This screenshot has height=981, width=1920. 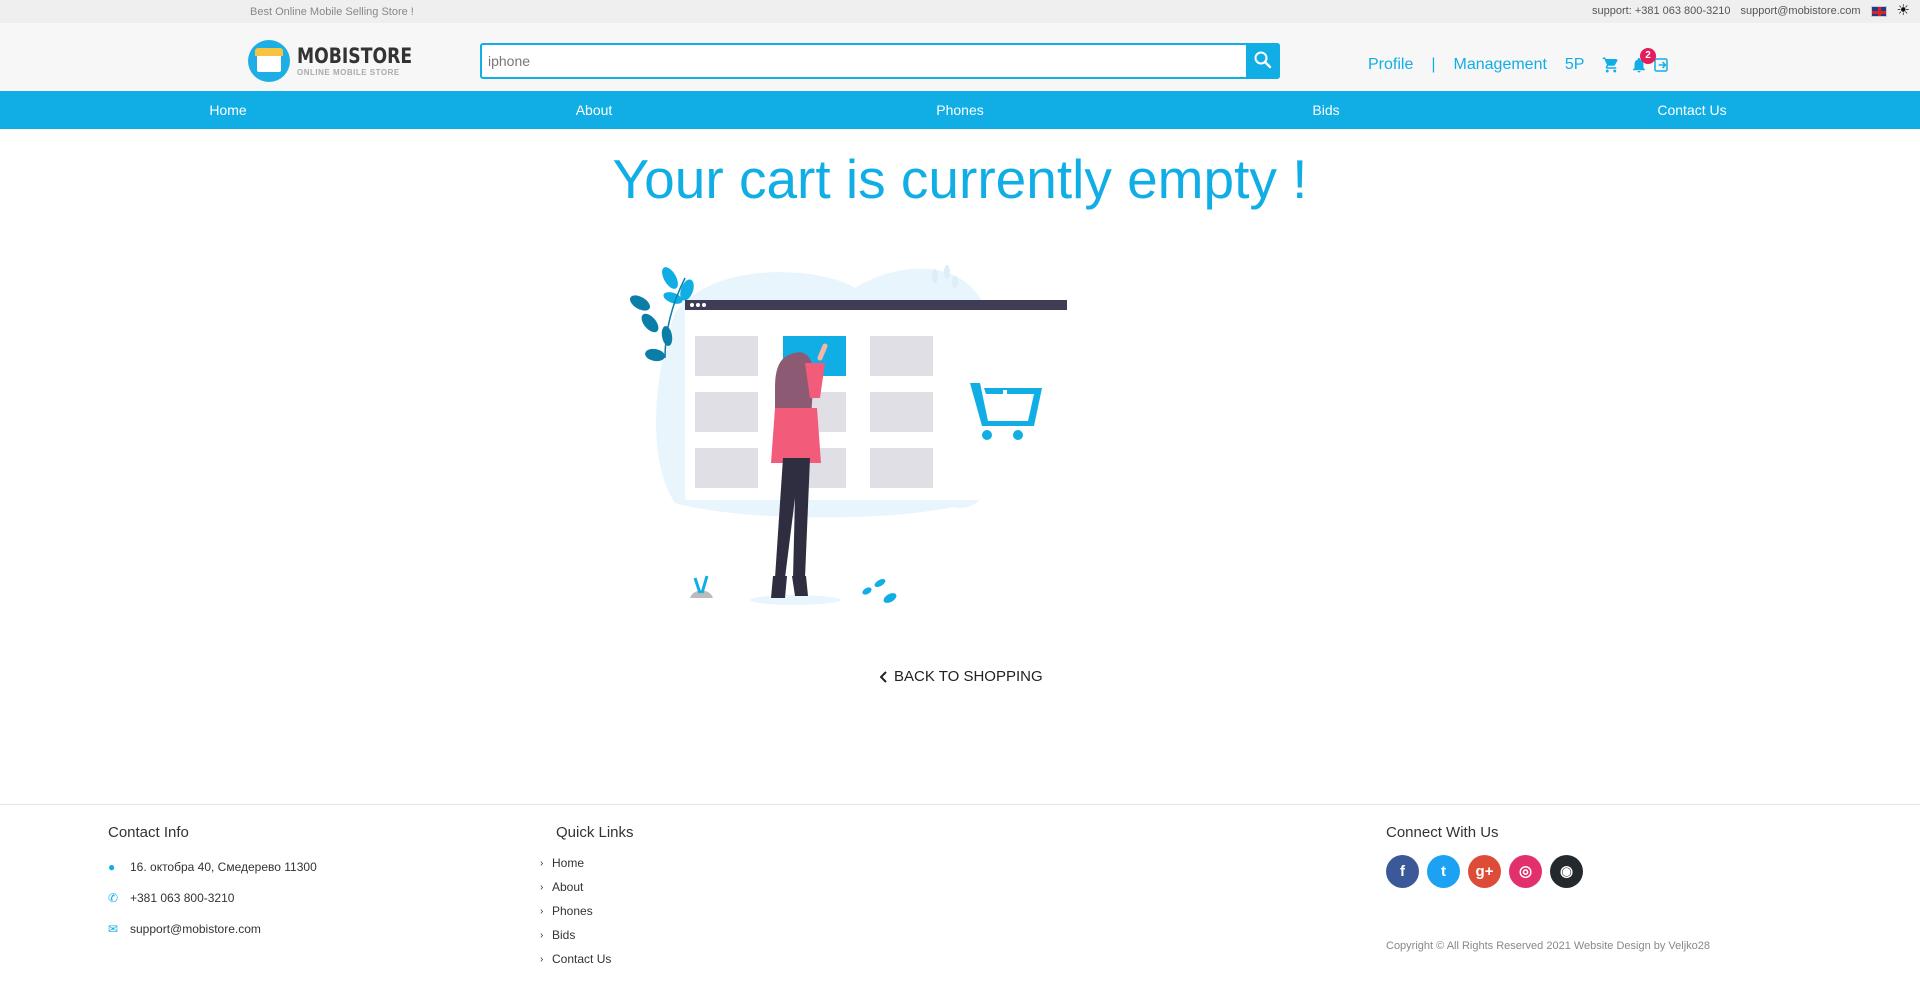 What do you see at coordinates (858, 61) in the screenshot?
I see `search-input` at bounding box center [858, 61].